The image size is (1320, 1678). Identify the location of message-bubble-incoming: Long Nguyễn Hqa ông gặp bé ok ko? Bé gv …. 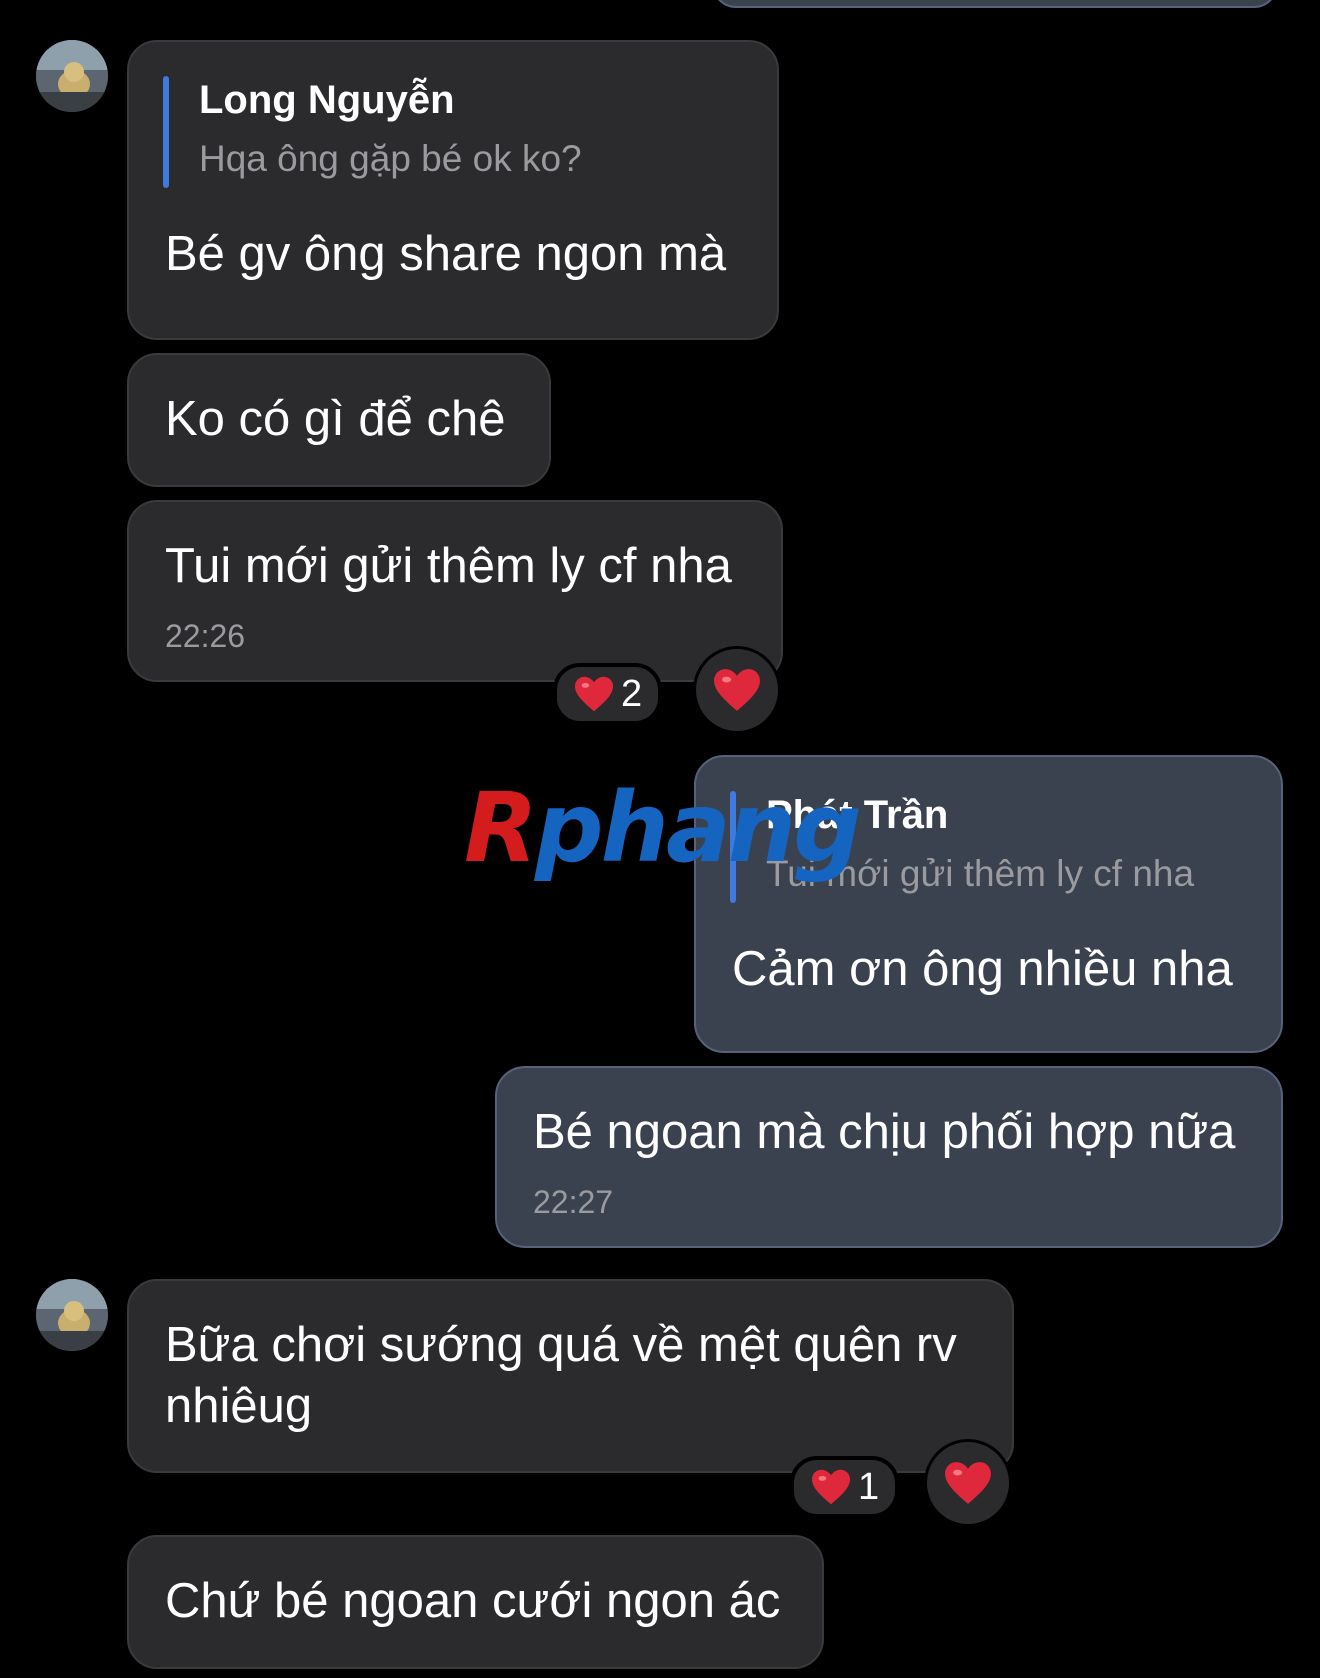
(453, 190).